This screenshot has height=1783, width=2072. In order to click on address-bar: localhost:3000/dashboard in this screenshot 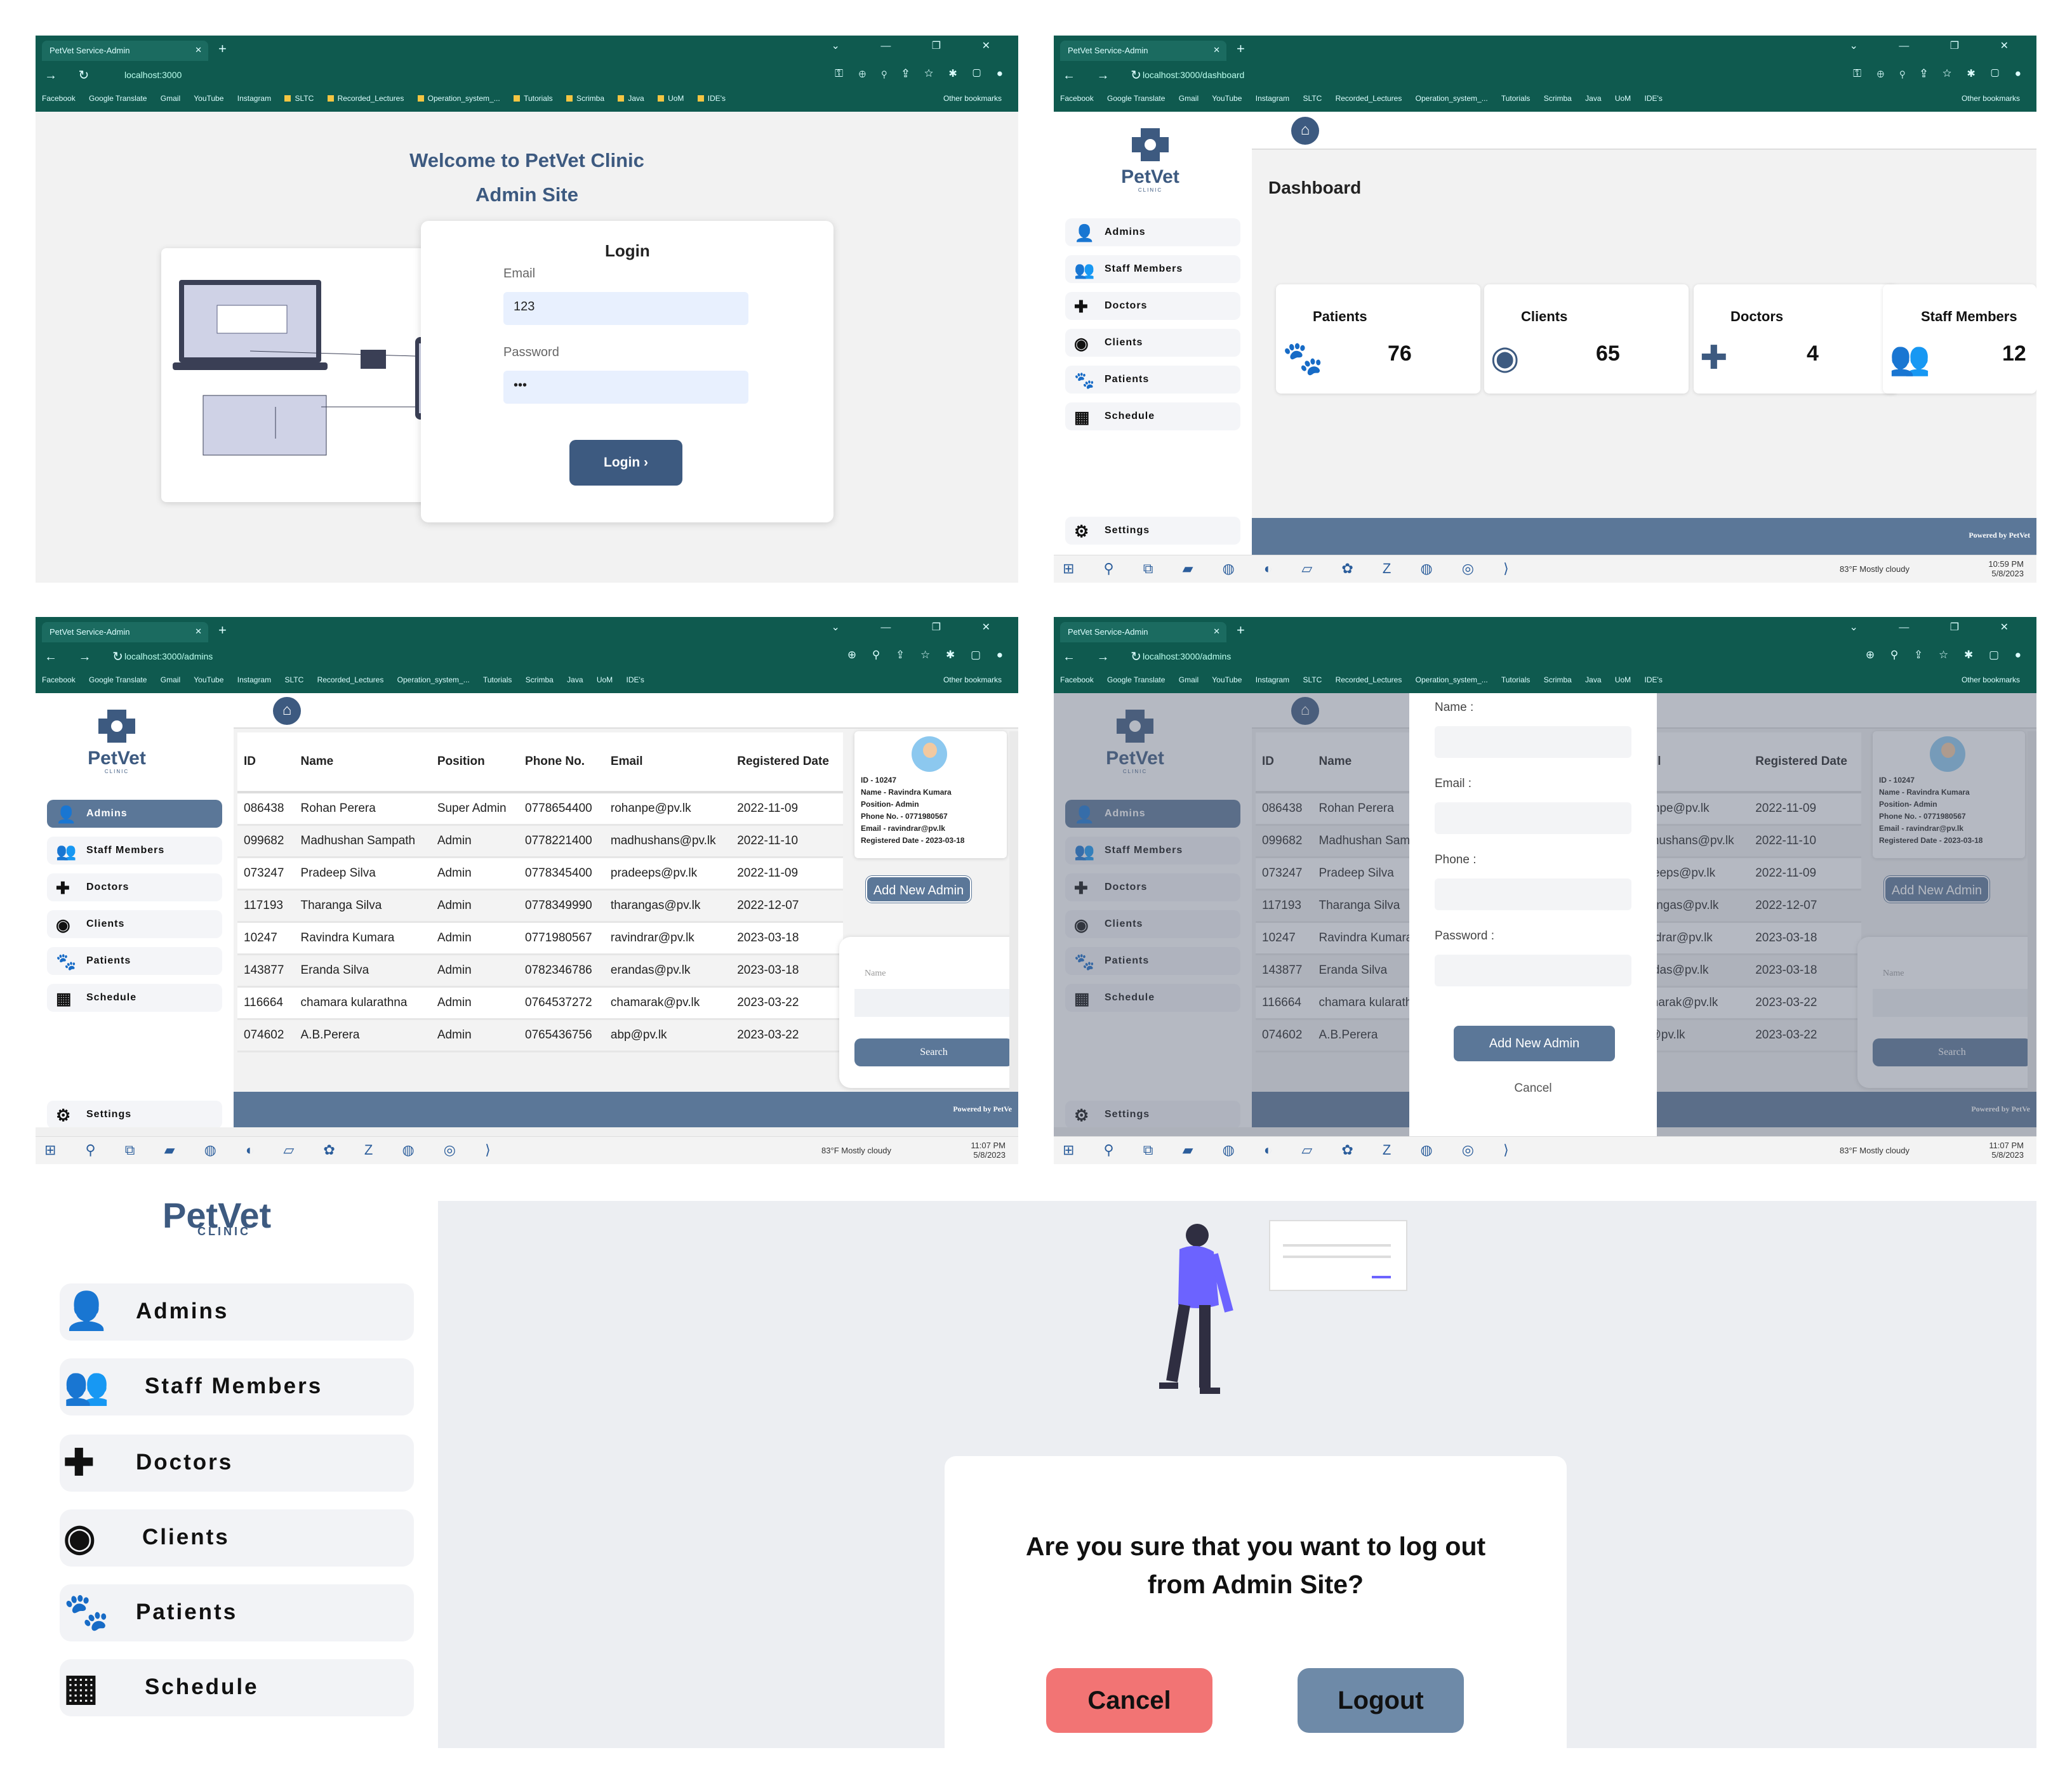, I will do `click(1193, 75)`.